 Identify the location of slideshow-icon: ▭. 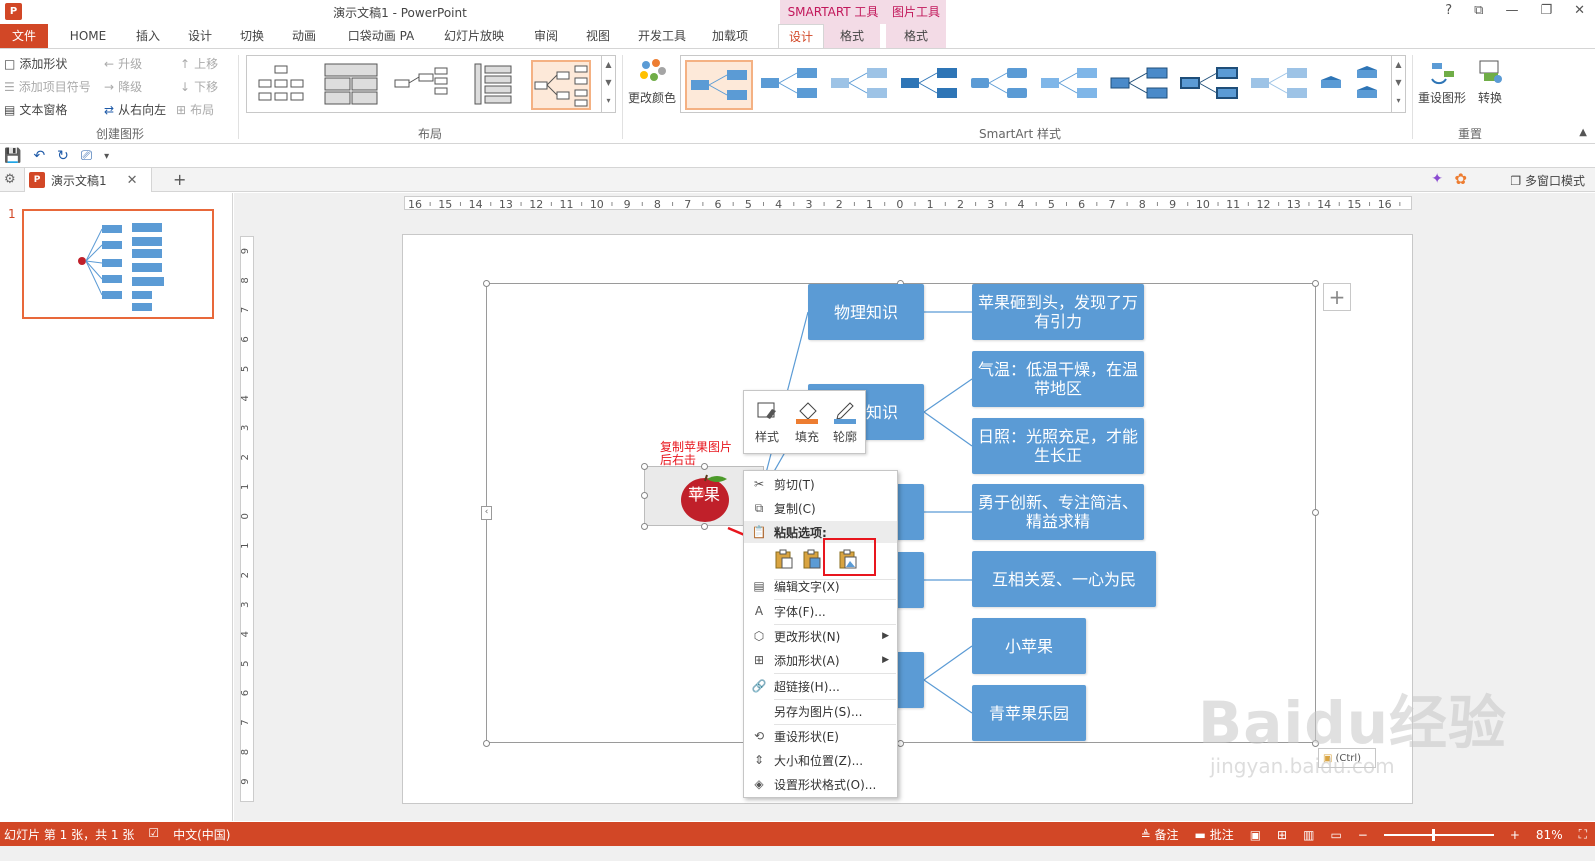
(1335, 835).